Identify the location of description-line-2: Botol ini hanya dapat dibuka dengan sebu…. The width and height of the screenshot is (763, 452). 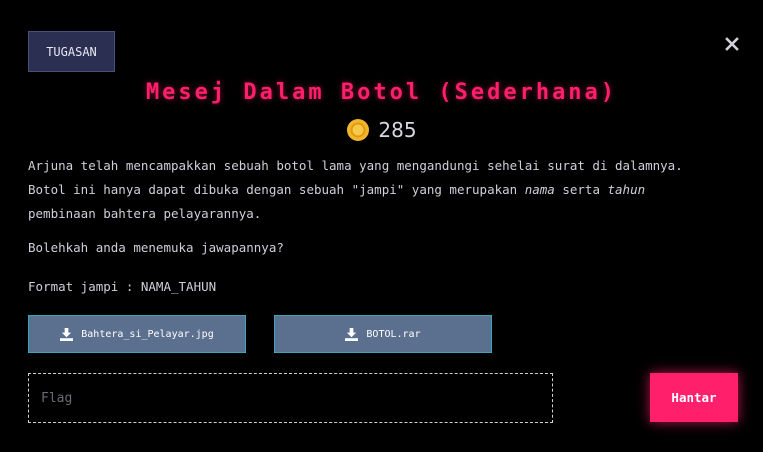
(378, 190).